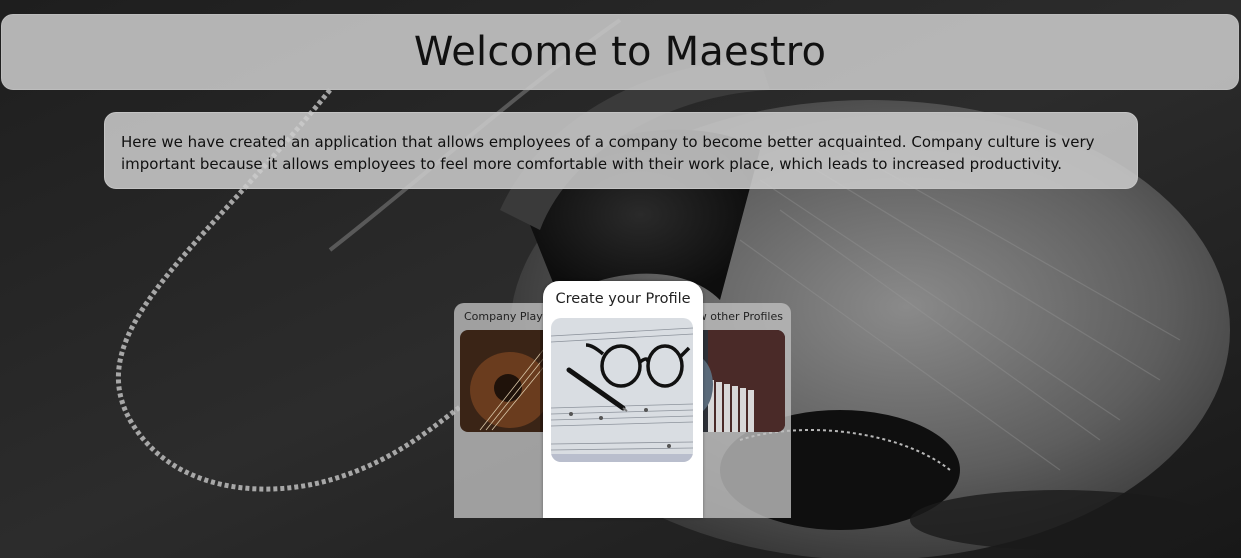  I want to click on create-profile-card: Create your Profile, so click(623, 399).